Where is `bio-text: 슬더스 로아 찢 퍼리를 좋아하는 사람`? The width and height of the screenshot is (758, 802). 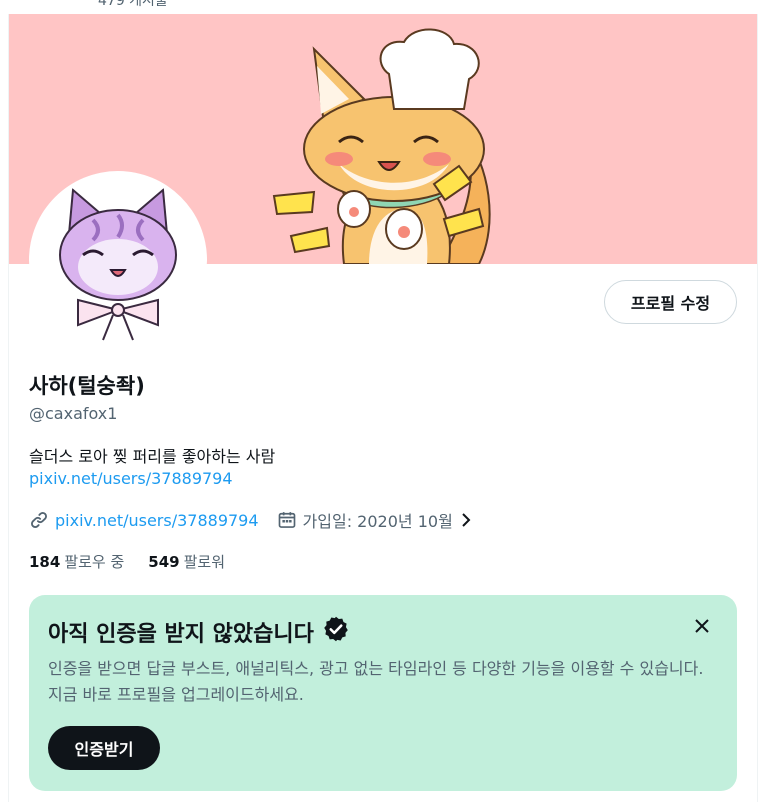 bio-text: 슬더스 로아 찢 퍼리를 좋아하는 사람 is located at coordinates (152, 456).